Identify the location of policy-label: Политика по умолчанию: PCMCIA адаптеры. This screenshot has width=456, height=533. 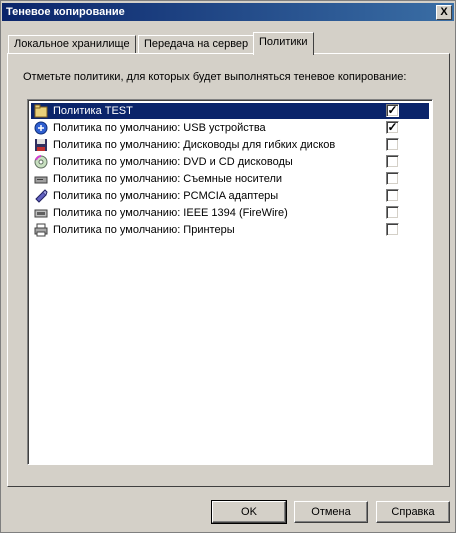
(166, 196).